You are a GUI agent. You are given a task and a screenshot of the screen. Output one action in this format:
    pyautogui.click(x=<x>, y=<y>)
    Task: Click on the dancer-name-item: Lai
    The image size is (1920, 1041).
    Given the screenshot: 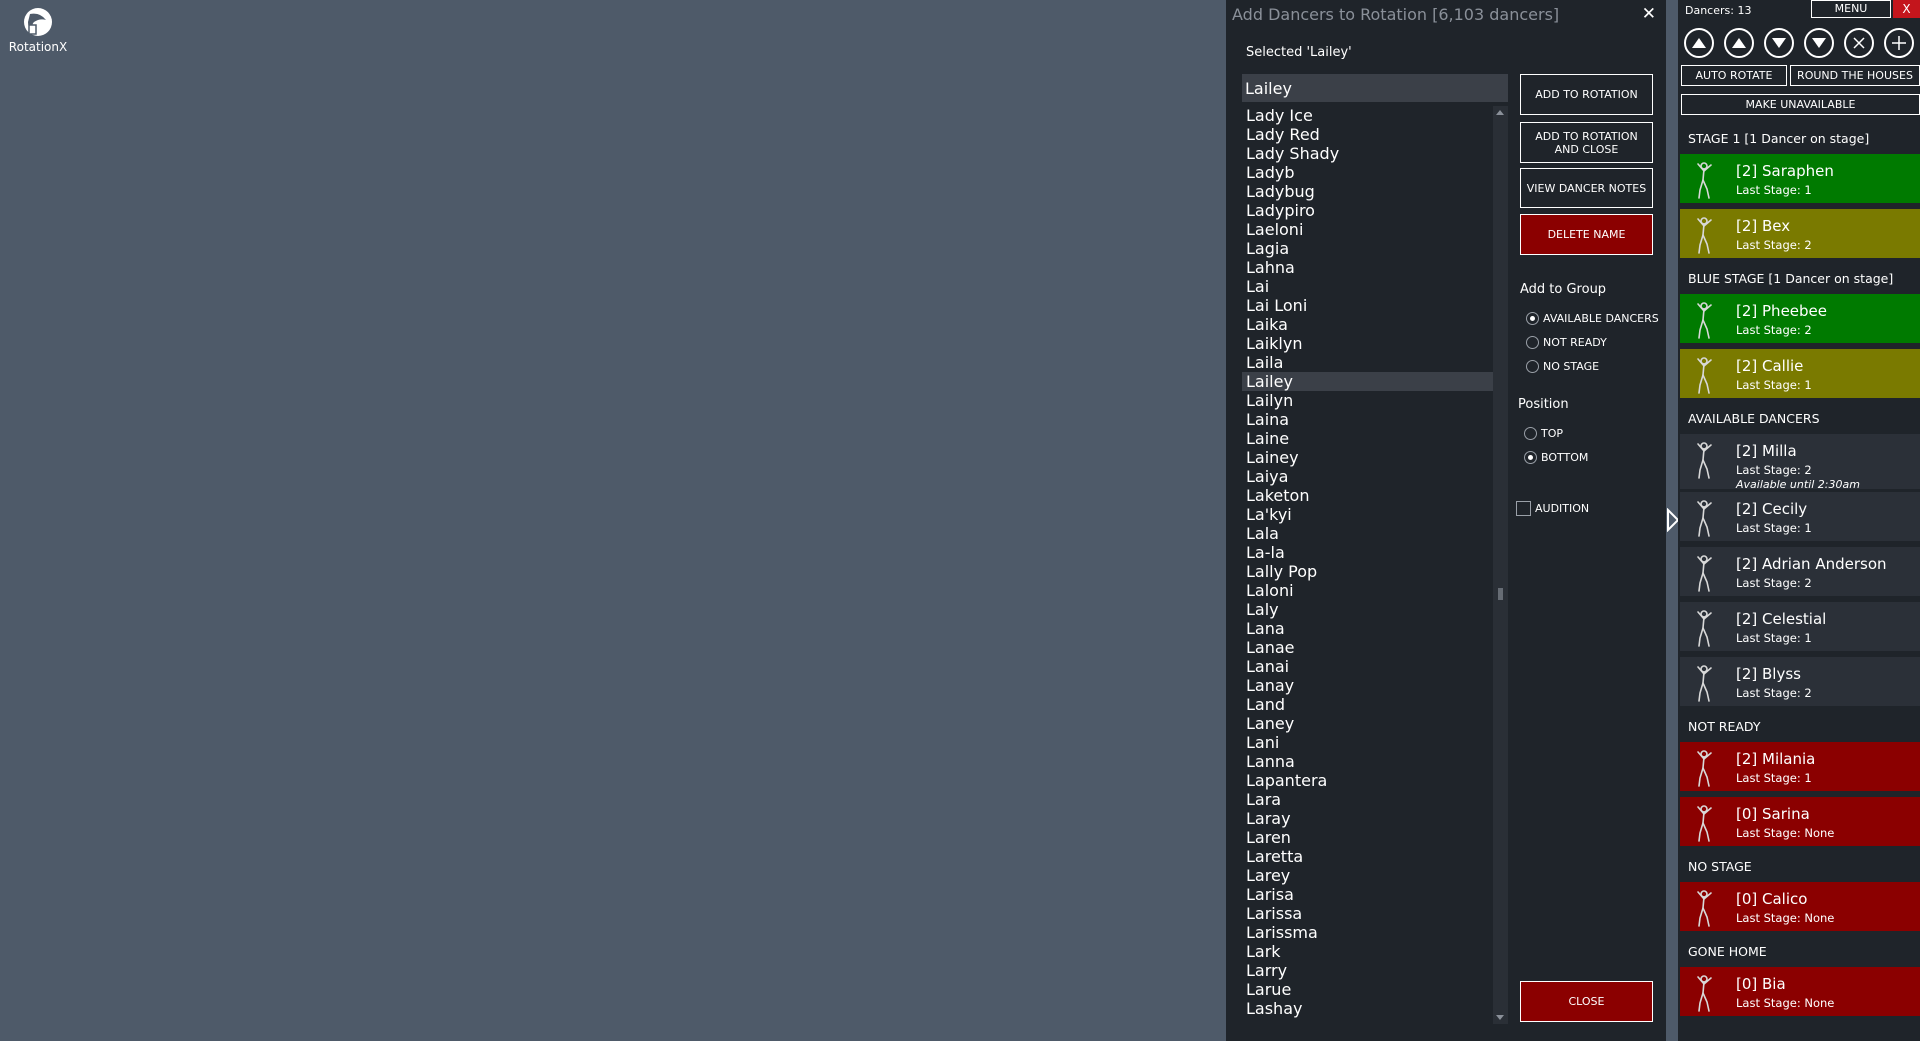 What is the action you would take?
    pyautogui.click(x=1375, y=286)
    